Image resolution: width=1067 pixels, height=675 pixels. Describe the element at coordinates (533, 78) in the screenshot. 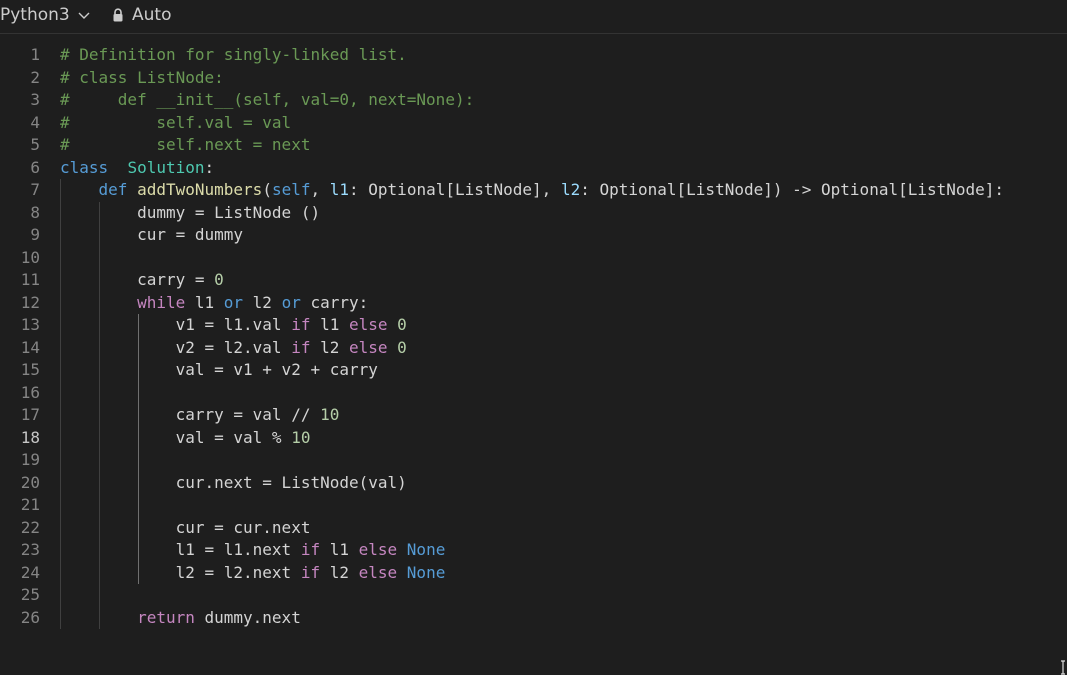

I see `code-line: 2 # class ListNode:` at that location.